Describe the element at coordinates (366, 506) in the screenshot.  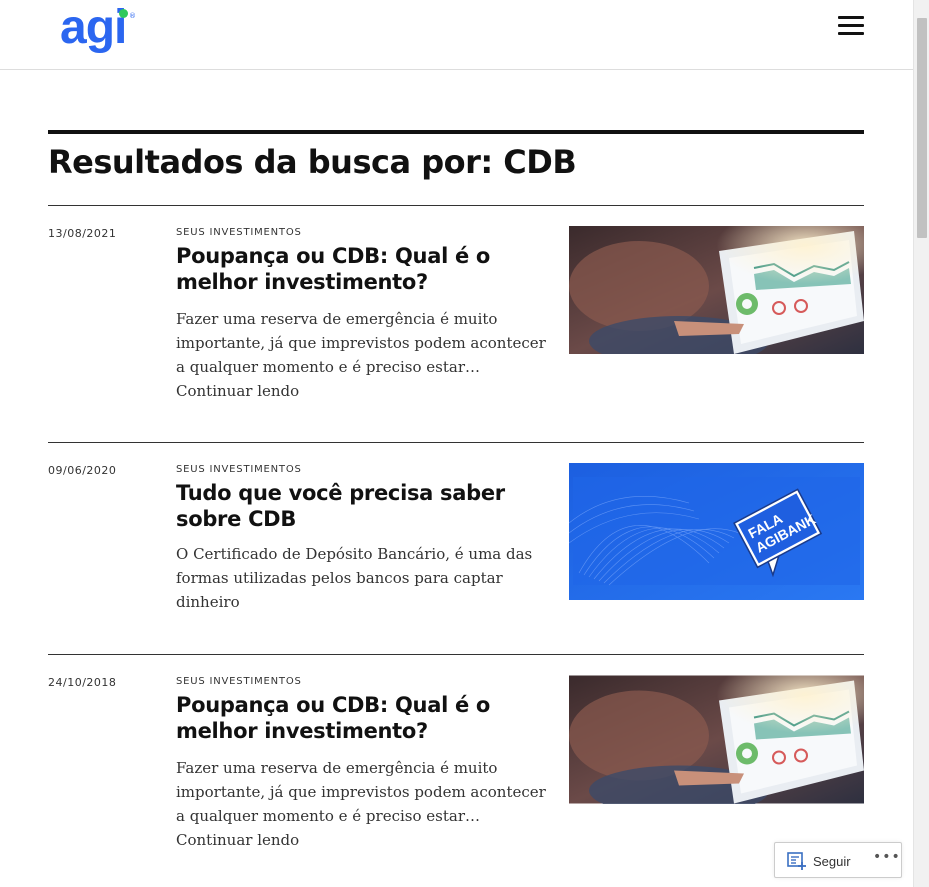
I see `post-title-link: Tudo que você precisa saber sobre CDB` at that location.